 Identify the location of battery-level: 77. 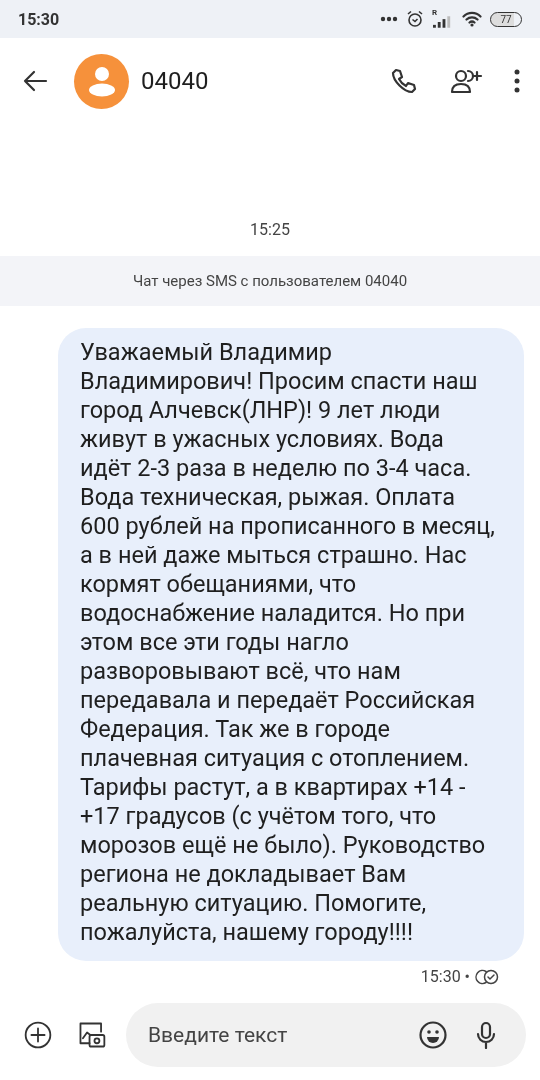
(506, 19).